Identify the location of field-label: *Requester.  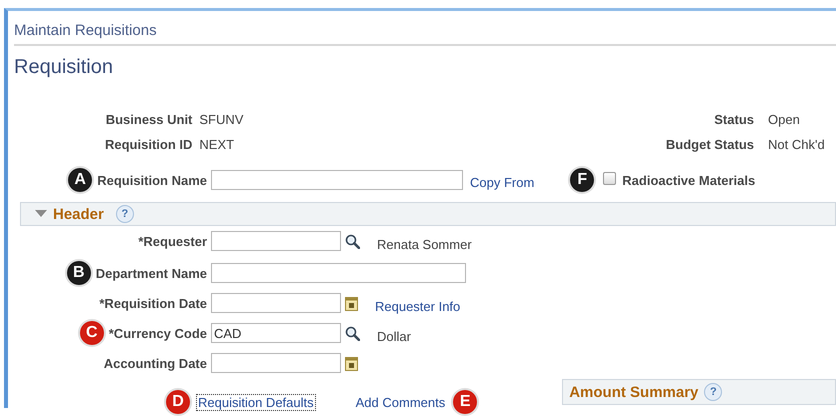
(172, 241).